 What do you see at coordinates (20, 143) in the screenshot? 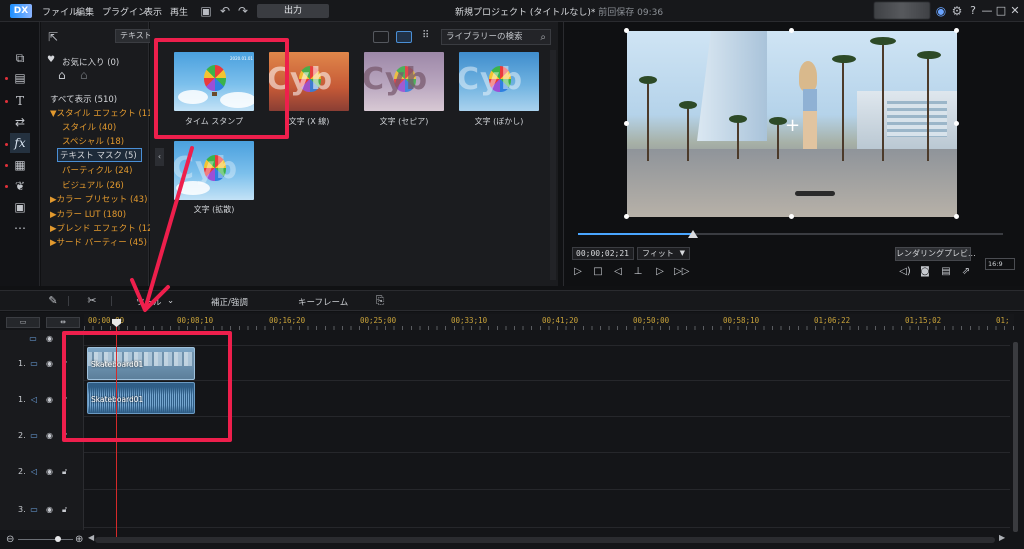
I see `effect-room-icon: fx` at bounding box center [20, 143].